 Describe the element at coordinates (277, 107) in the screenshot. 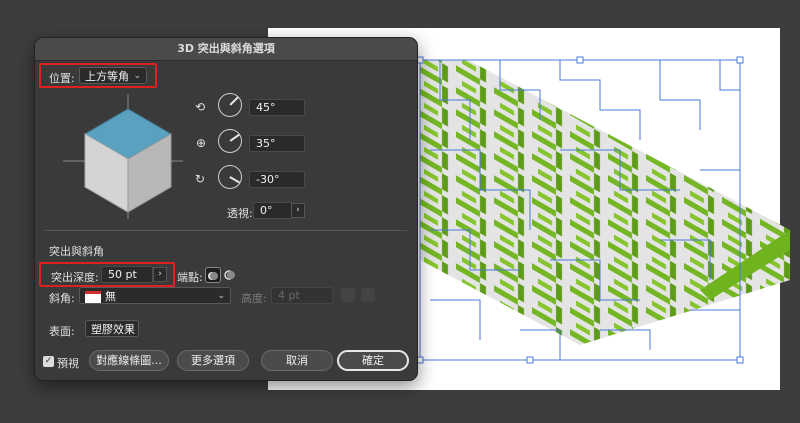

I see `rotate-x-field: 45°` at that location.